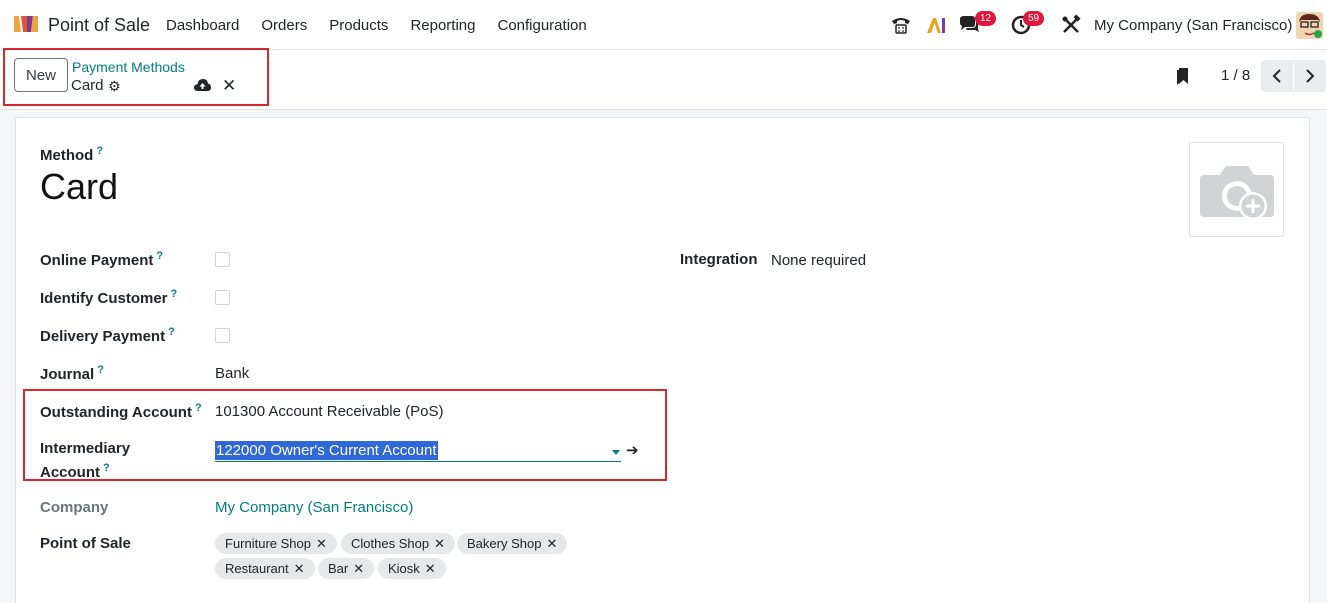 This screenshot has height=603, width=1327. Describe the element at coordinates (719, 259) in the screenshot. I see `integration-label: Integration` at that location.